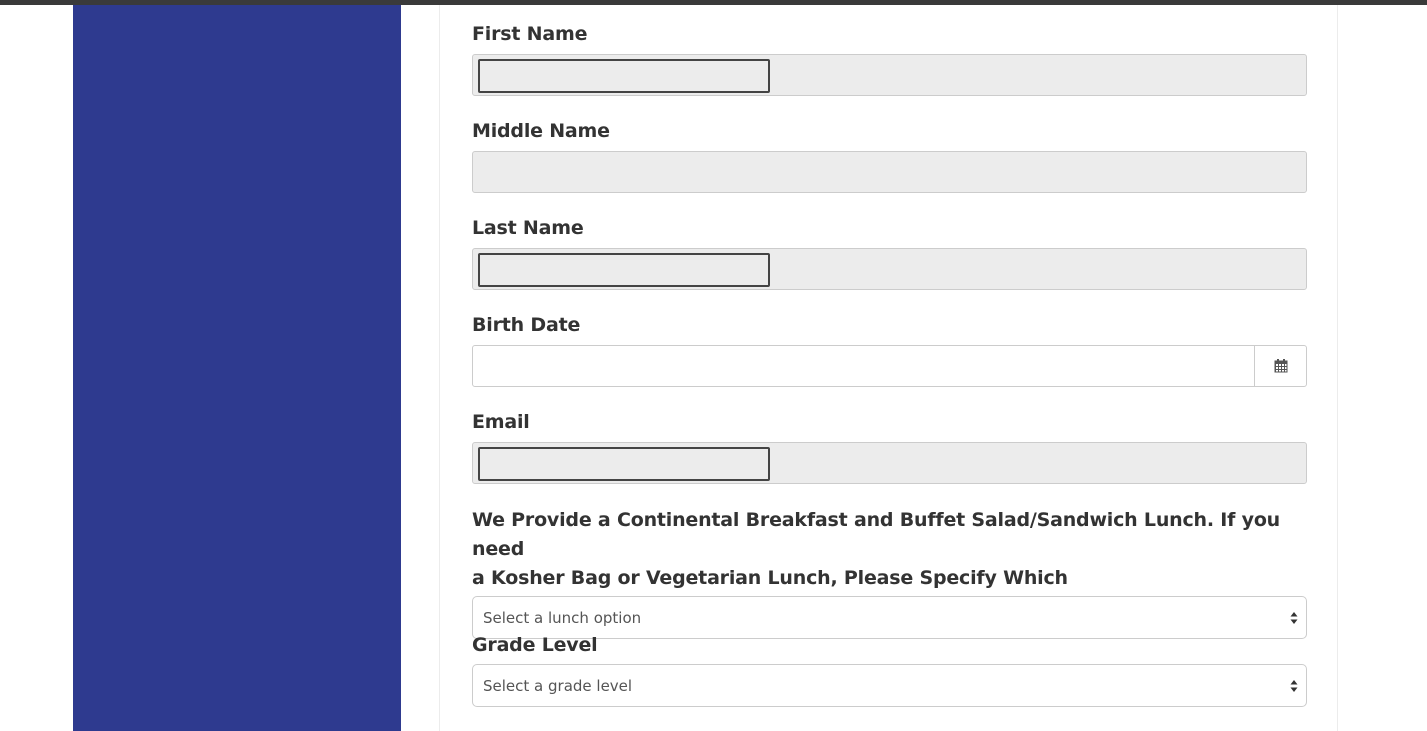  I want to click on middle-name-field, so click(889, 172).